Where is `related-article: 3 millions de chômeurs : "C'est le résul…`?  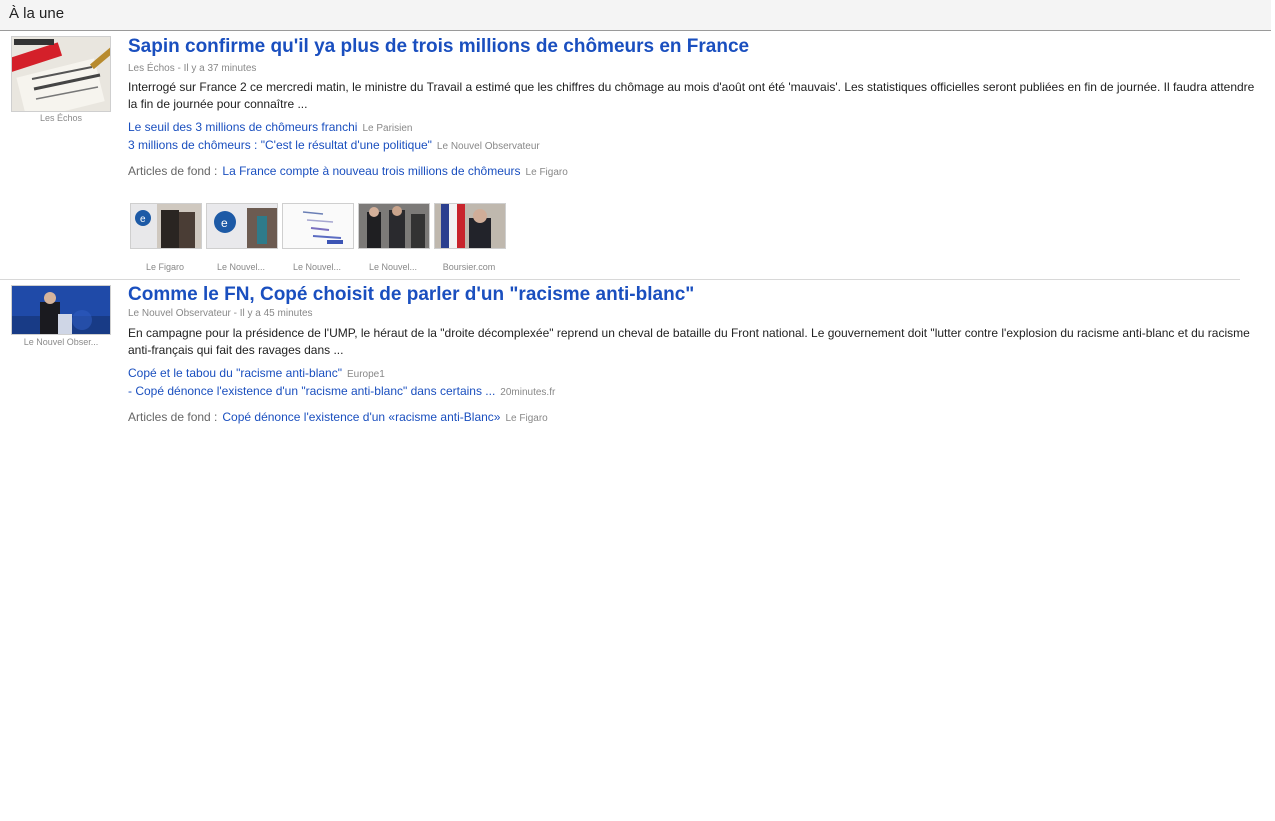
related-article: 3 millions de chômeurs : "C'est le résul… is located at coordinates (334, 145).